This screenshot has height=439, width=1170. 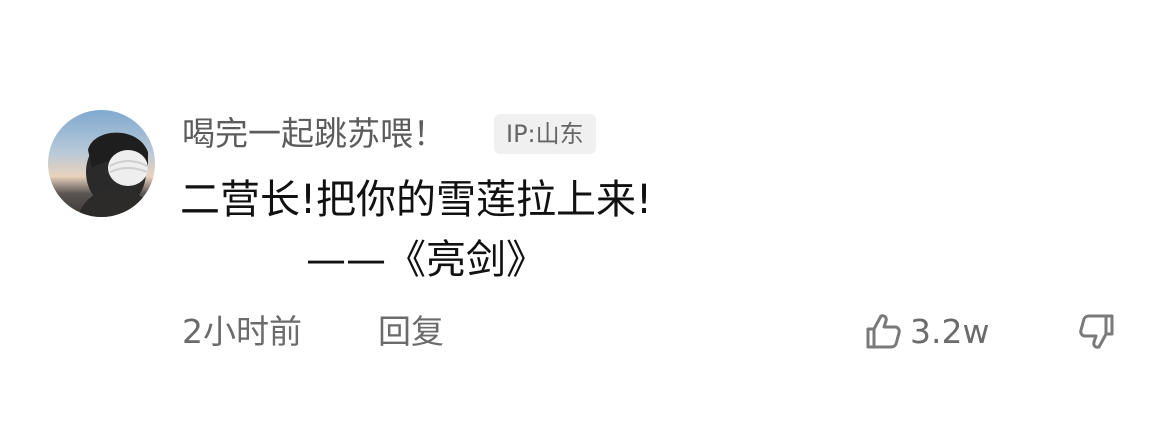 What do you see at coordinates (883, 331) in the screenshot?
I see `thumbs-up-icon` at bounding box center [883, 331].